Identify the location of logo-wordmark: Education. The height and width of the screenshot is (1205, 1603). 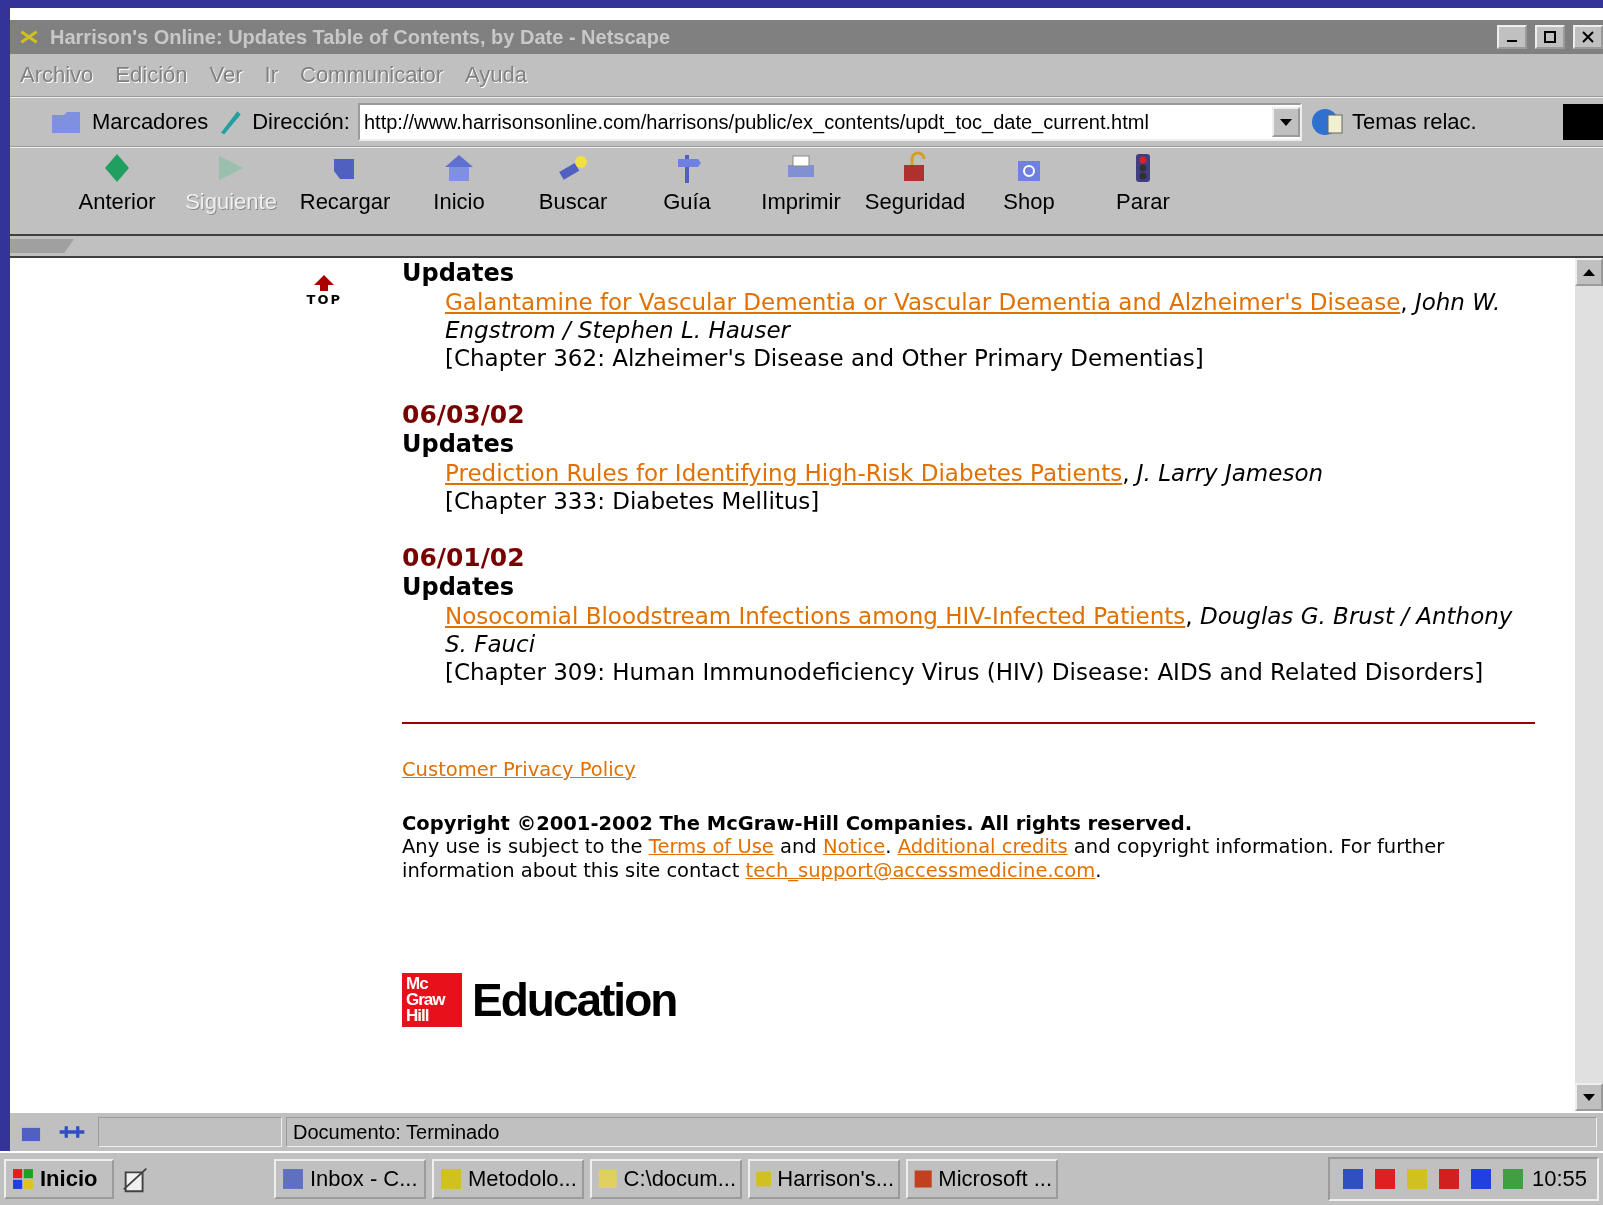
(574, 1000).